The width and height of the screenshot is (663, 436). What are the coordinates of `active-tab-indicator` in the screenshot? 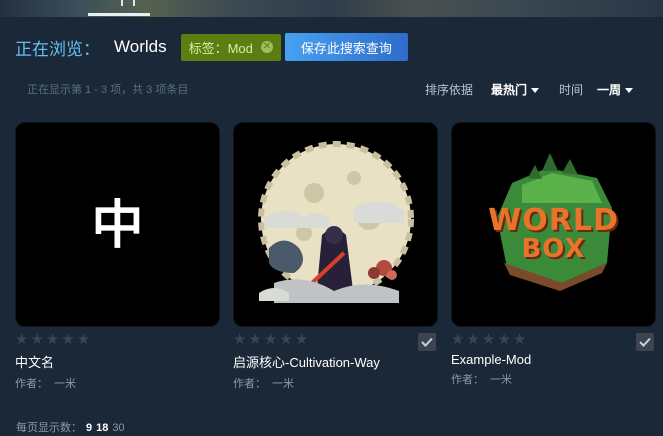 It's located at (119, 14).